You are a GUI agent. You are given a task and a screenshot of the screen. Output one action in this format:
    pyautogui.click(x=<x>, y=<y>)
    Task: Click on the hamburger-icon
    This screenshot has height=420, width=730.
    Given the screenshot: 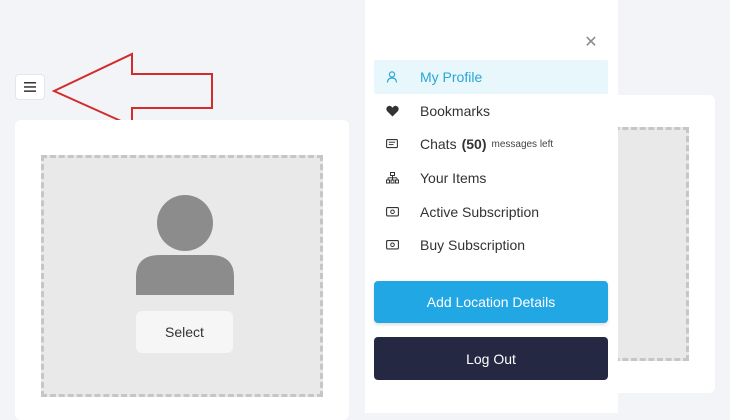 What is the action you would take?
    pyautogui.click(x=30, y=87)
    